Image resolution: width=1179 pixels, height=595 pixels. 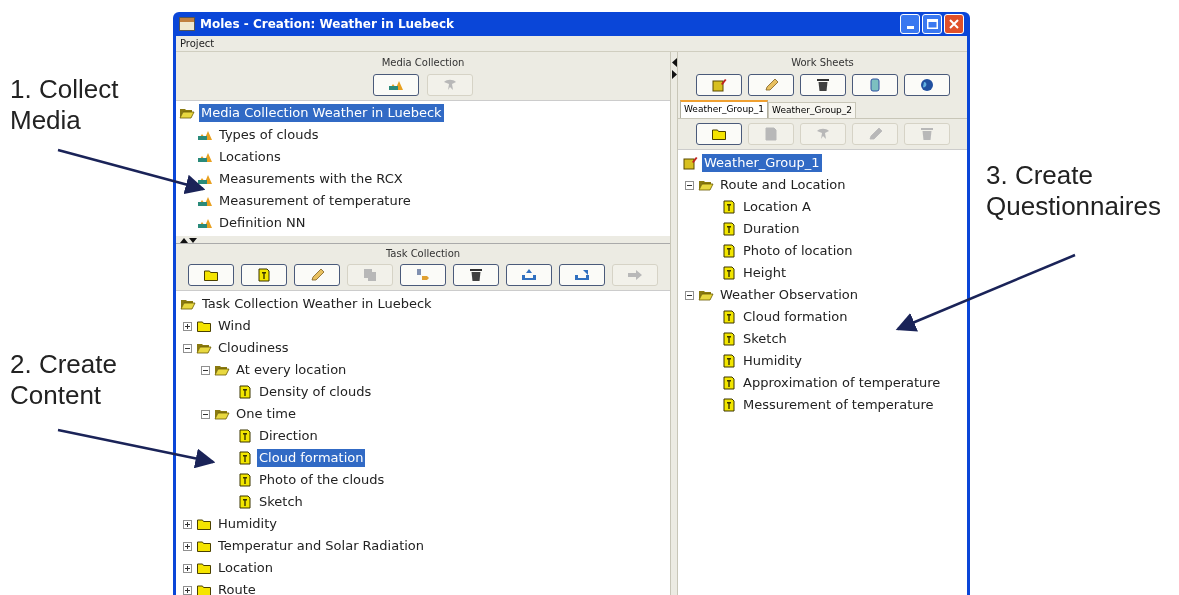 I want to click on tree-item: One time, so click(x=266, y=414).